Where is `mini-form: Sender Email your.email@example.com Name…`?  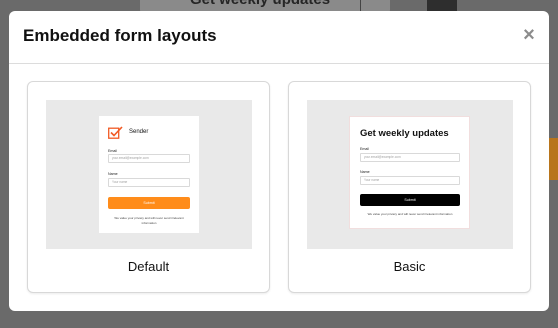 mini-form: Sender Email your.email@example.com Name… is located at coordinates (149, 174).